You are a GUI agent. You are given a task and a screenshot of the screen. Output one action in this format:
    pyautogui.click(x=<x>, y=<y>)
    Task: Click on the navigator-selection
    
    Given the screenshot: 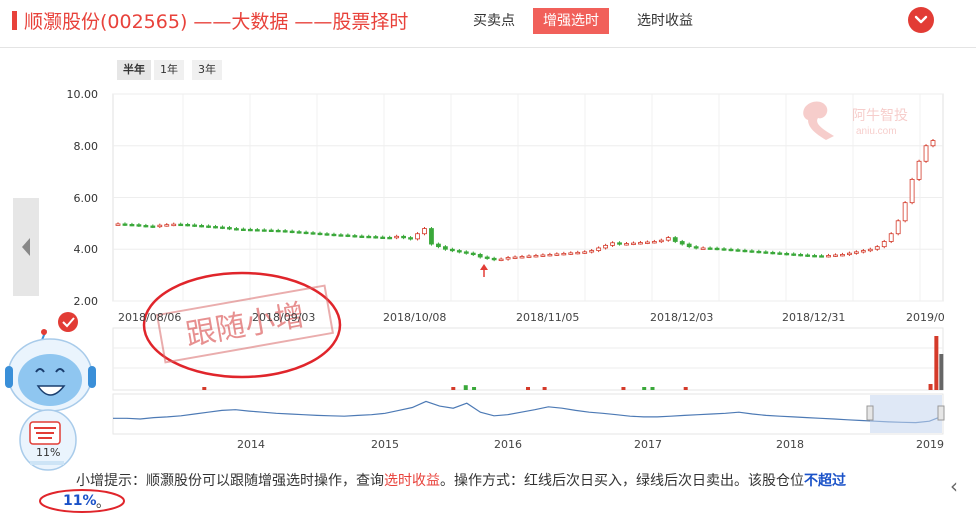 What is the action you would take?
    pyautogui.click(x=906, y=414)
    